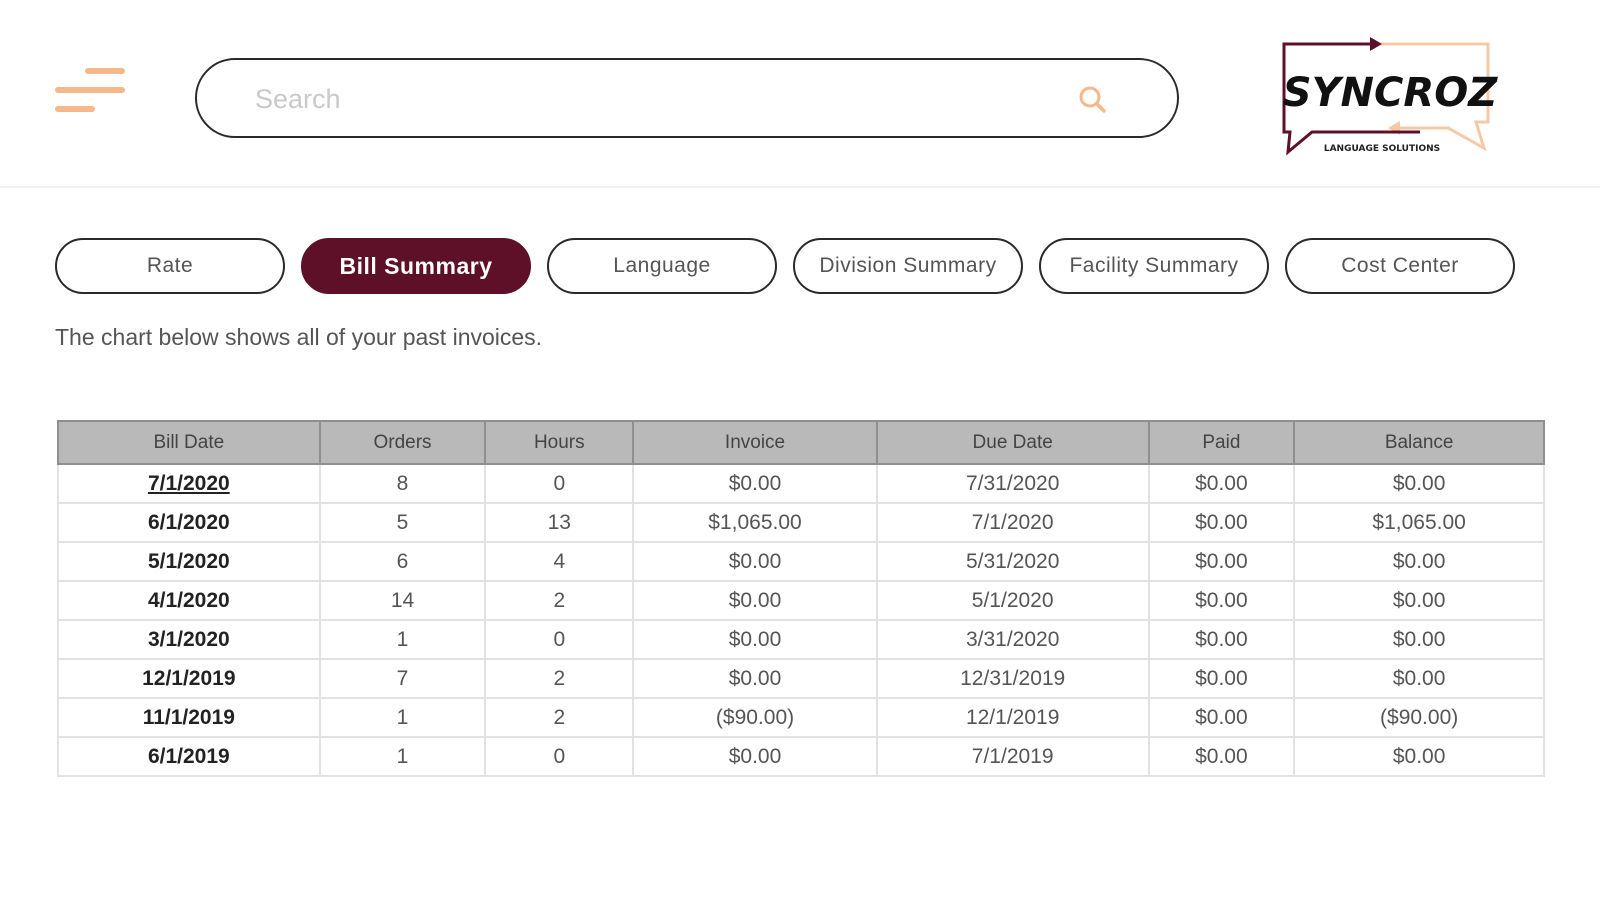 Image resolution: width=1600 pixels, height=900 pixels. What do you see at coordinates (1012, 600) in the screenshot?
I see `due-date-cell: 5/1/2020` at bounding box center [1012, 600].